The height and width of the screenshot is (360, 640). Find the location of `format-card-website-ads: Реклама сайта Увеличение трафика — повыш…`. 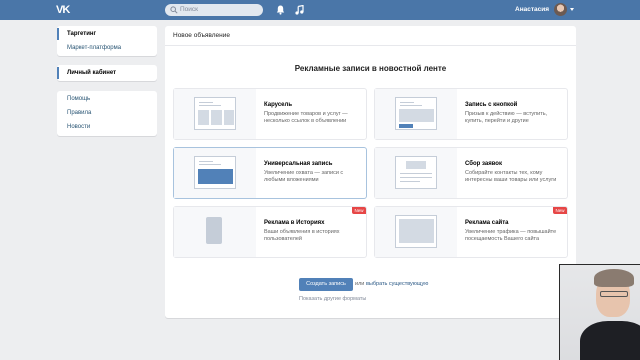

format-card-website-ads: Реклама сайта Увеличение трафика — повыш… is located at coordinates (471, 232).